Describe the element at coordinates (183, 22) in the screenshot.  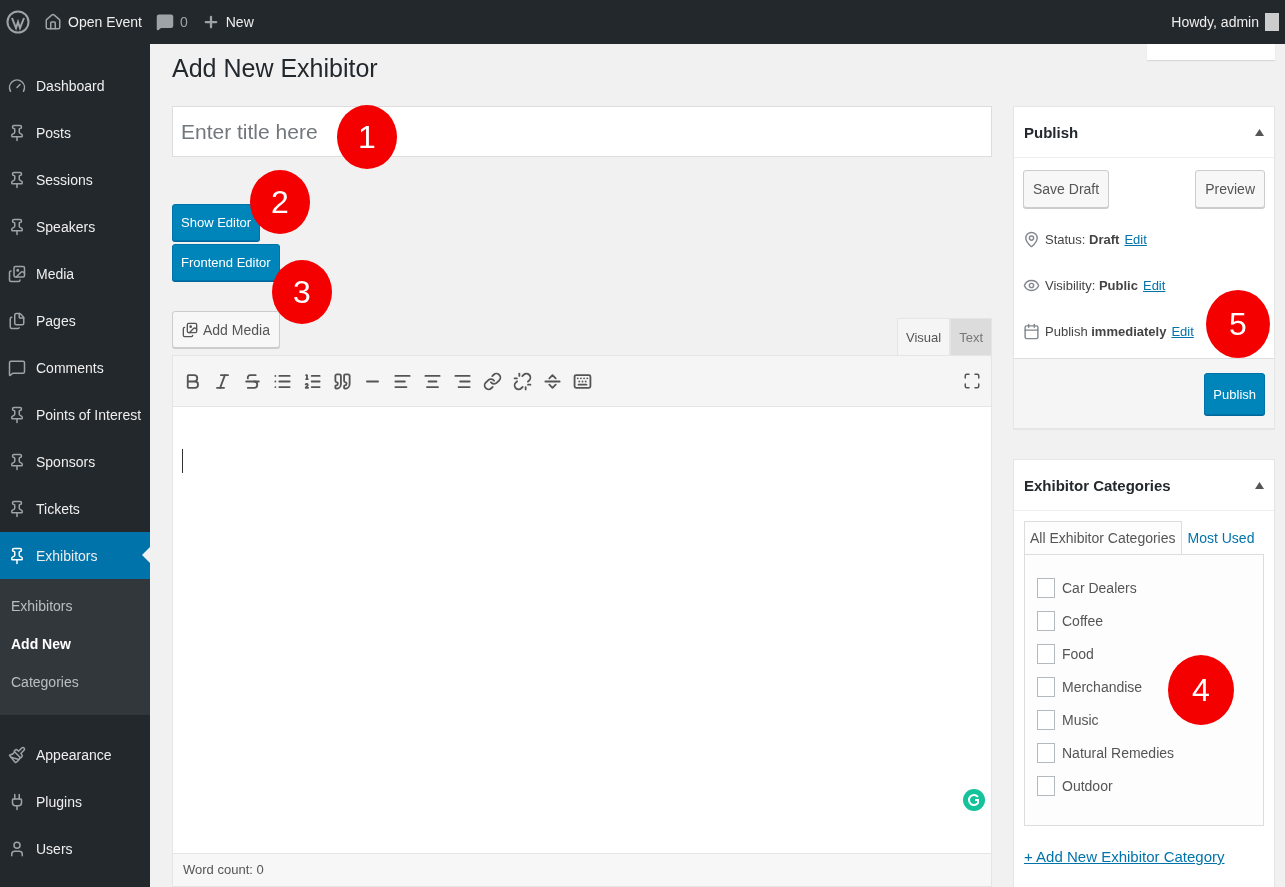
I see `comment-count: 0` at that location.